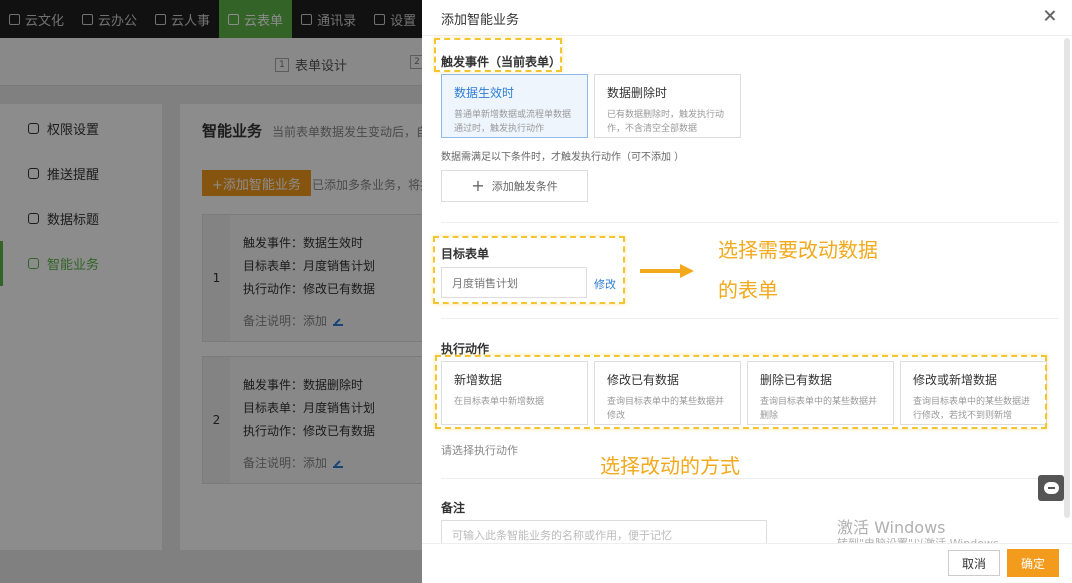 The width and height of the screenshot is (1072, 583). I want to click on action-hint: 请选择执行动作, so click(479, 450).